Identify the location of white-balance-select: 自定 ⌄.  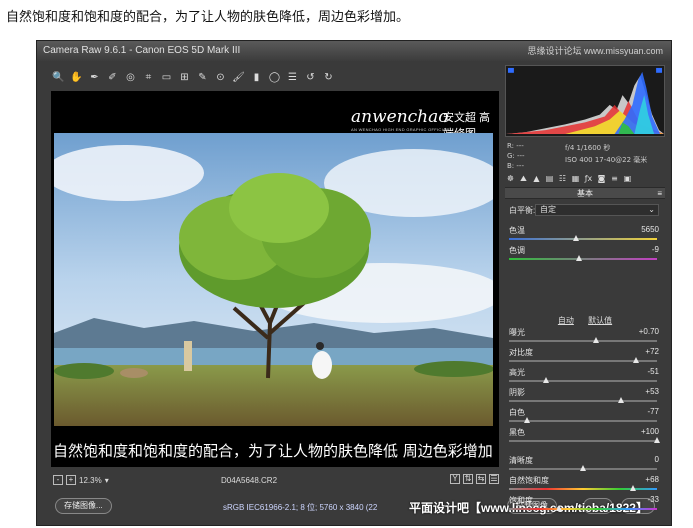
(597, 210).